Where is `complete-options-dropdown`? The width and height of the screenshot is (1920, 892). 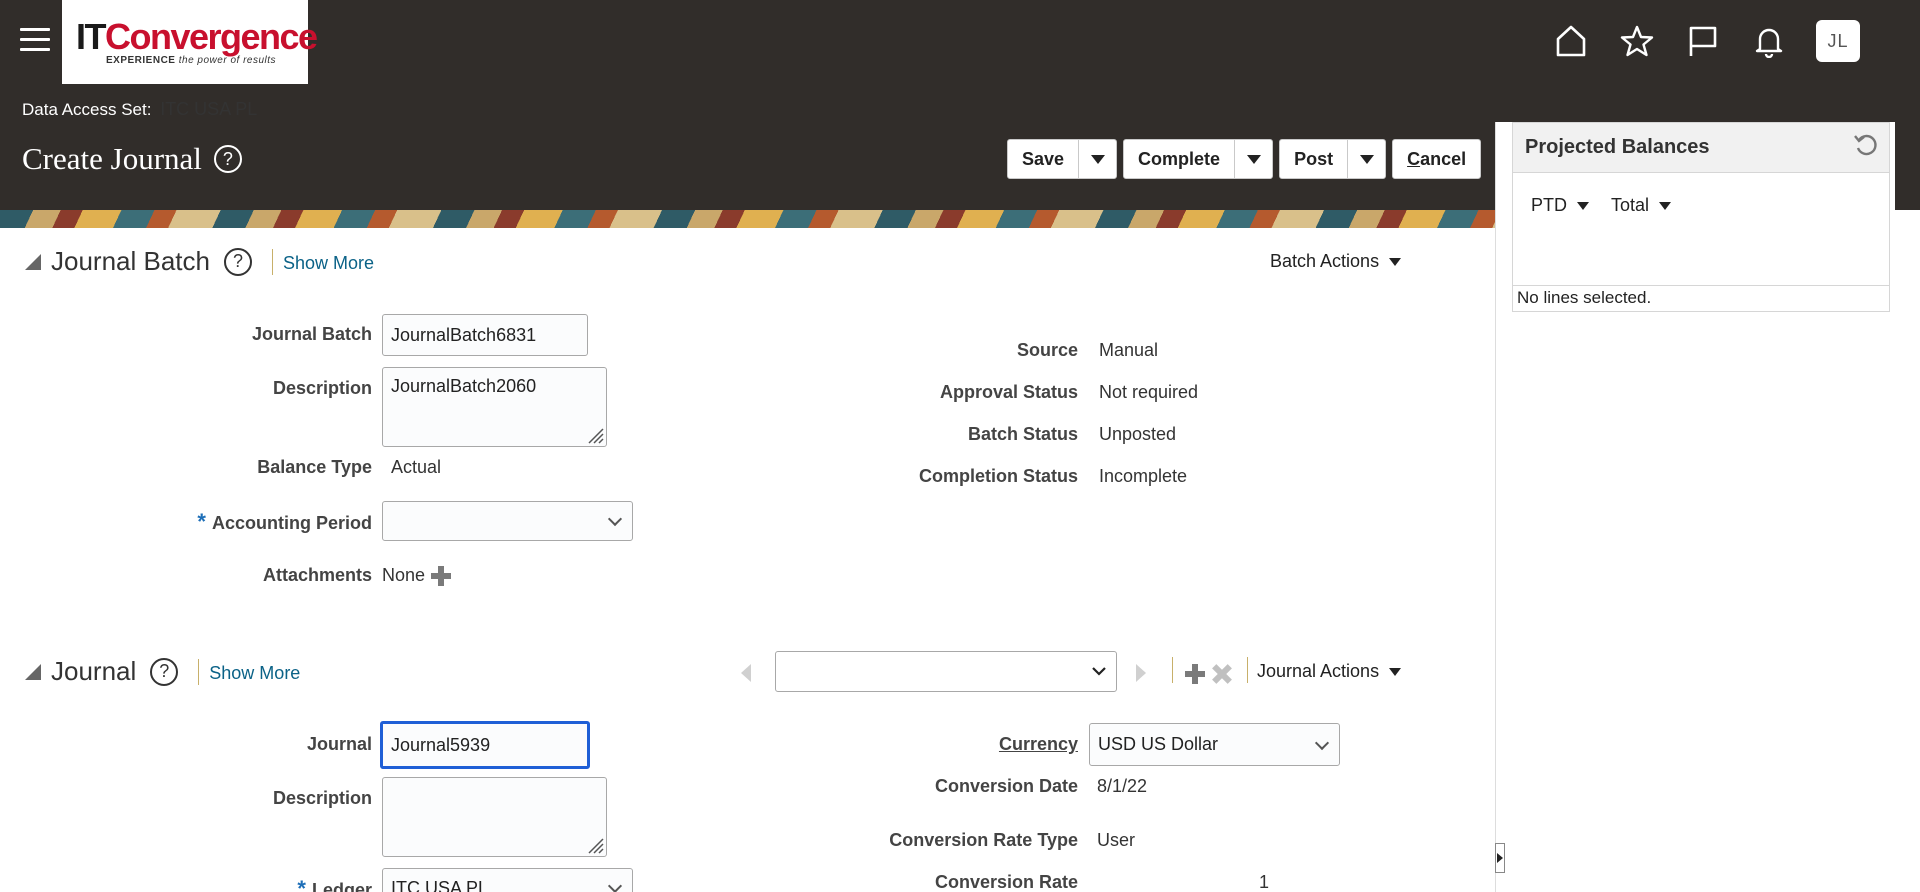 complete-options-dropdown is located at coordinates (1253, 159).